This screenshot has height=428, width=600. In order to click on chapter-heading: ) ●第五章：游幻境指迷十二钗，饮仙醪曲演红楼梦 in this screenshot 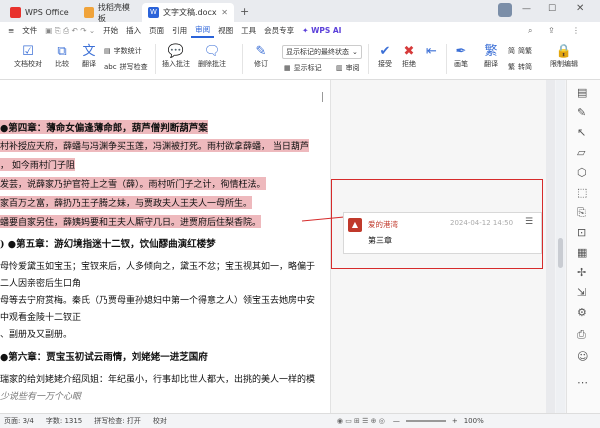, I will do `click(108, 243)`.